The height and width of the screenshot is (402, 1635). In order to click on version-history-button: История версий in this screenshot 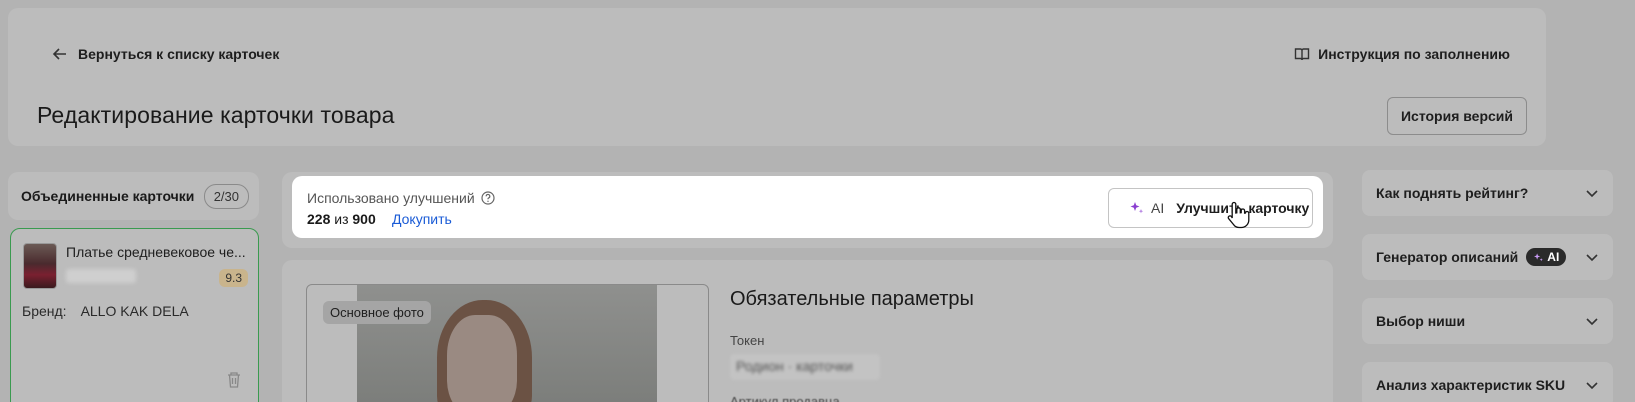, I will do `click(1457, 116)`.